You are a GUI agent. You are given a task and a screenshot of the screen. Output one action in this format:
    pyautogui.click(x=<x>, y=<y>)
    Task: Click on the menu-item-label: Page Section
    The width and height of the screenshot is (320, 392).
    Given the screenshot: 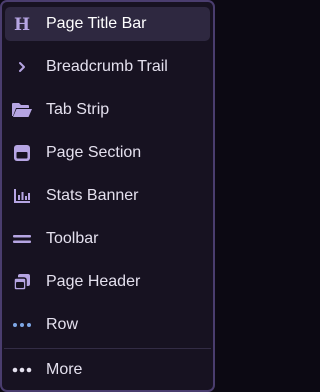 What is the action you would take?
    pyautogui.click(x=94, y=152)
    